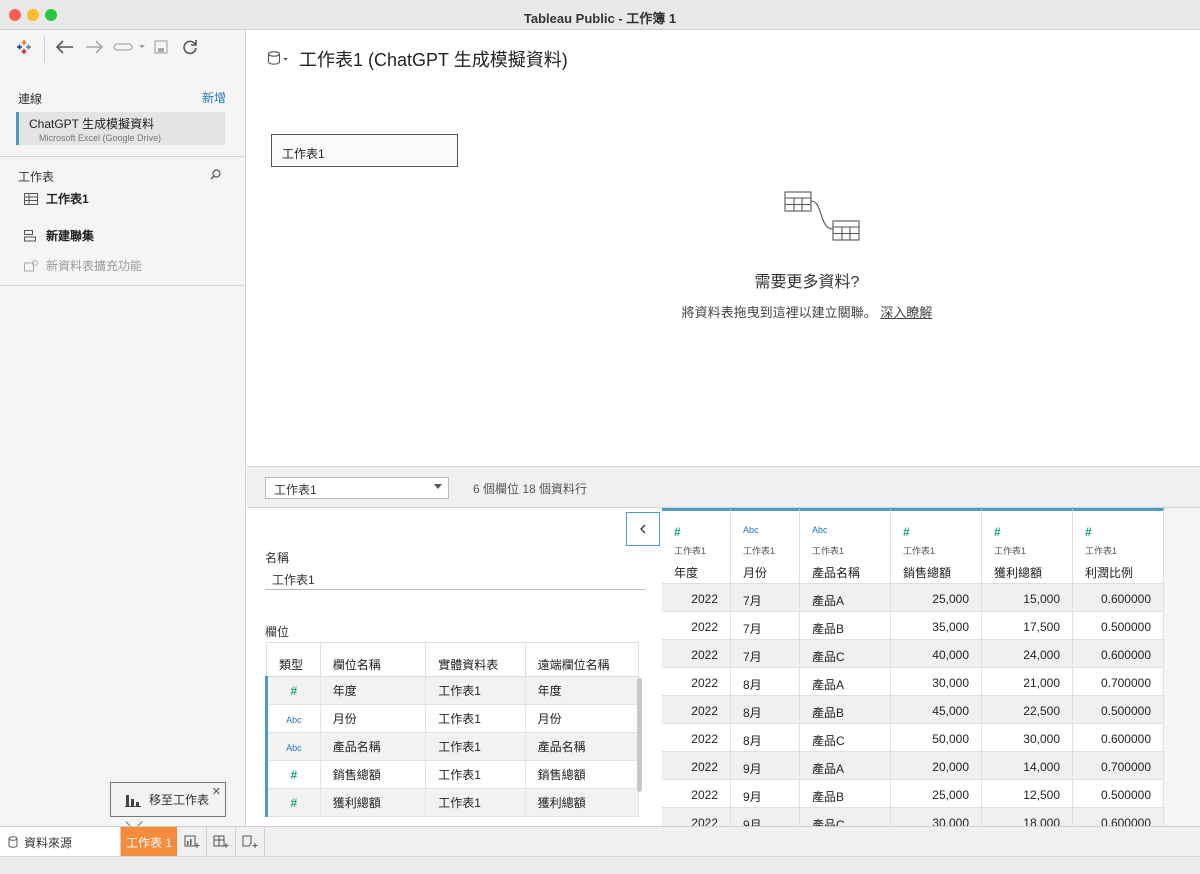  Describe the element at coordinates (1027, 598) in the screenshot. I see `grid-cell: 15,000` at that location.